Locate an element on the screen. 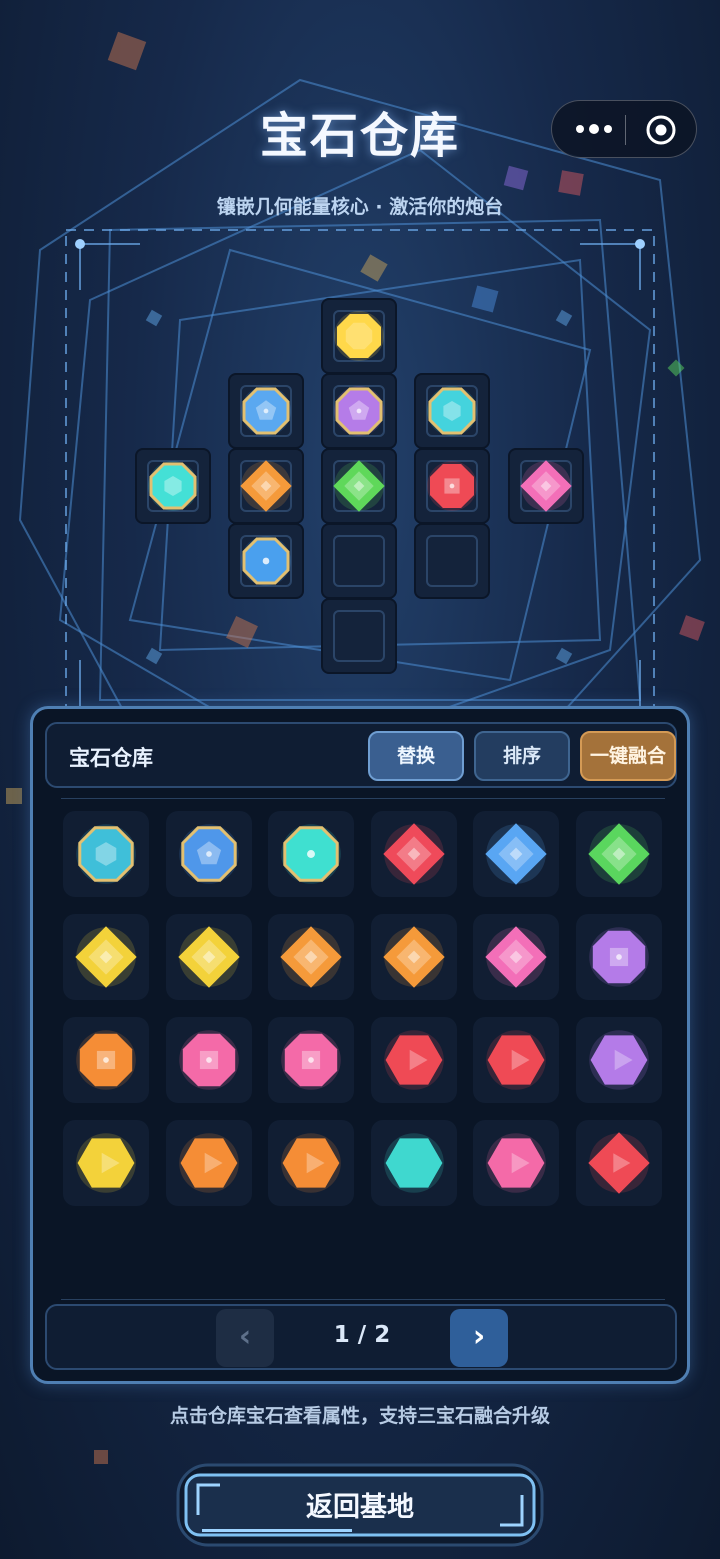  capsule-divider is located at coordinates (625, 130).